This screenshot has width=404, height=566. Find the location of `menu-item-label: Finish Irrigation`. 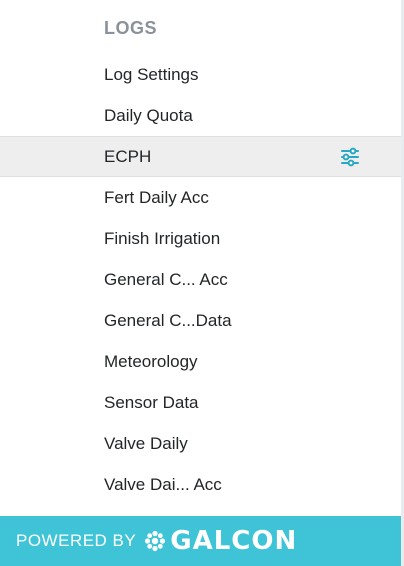

menu-item-label: Finish Irrigation is located at coordinates (162, 238).